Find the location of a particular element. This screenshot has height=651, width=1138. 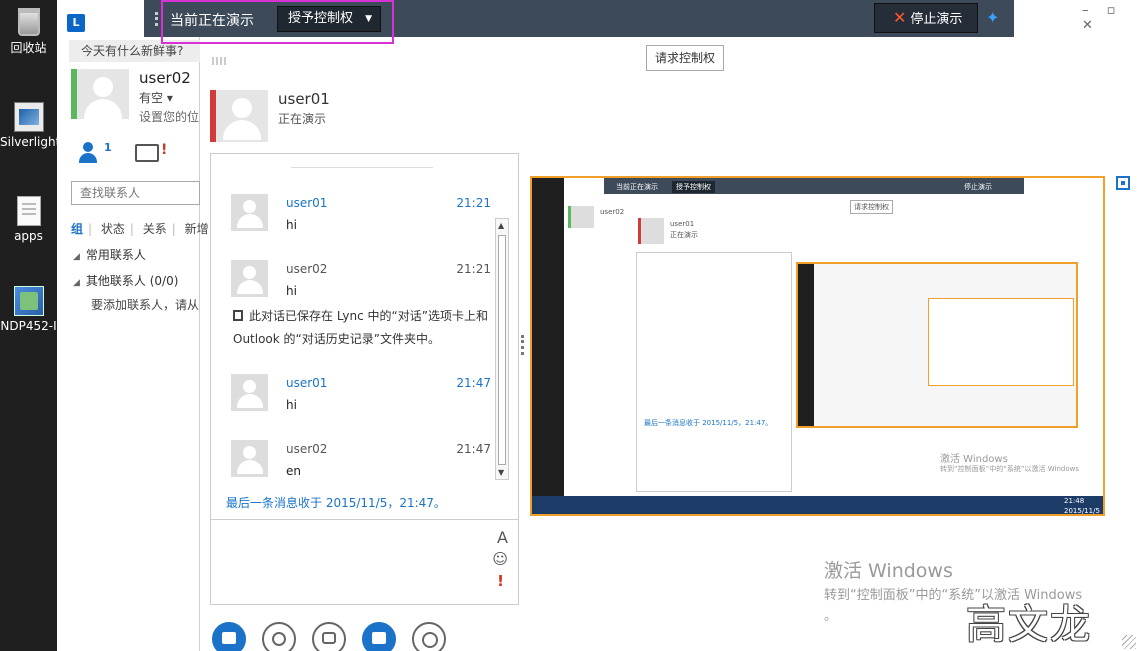

presence-status-dropdown: 有空 ▾ is located at coordinates (156, 97).